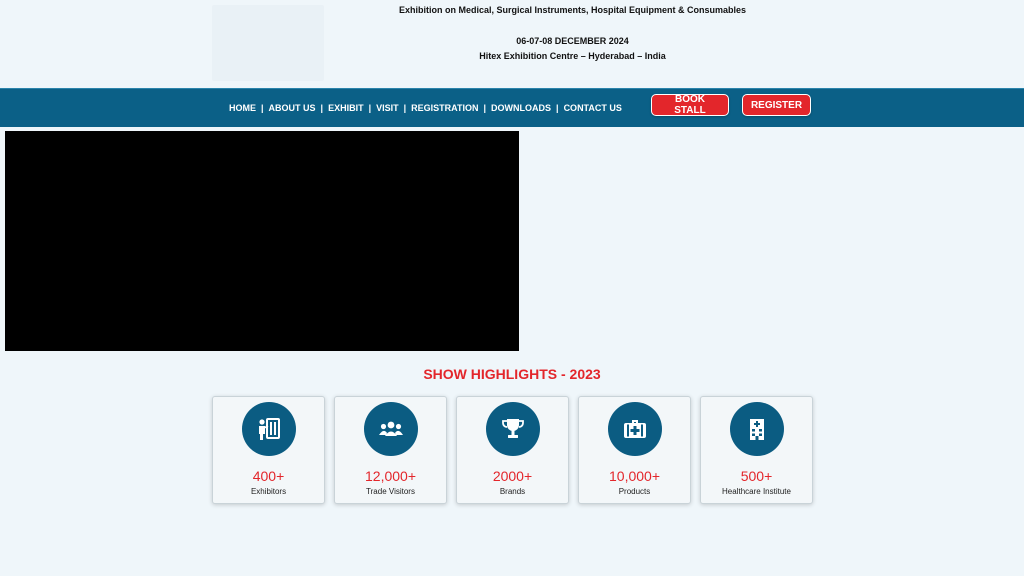 Image resolution: width=1024 pixels, height=576 pixels. What do you see at coordinates (521, 108) in the screenshot?
I see `nav-downloads: DOWNLOADS` at bounding box center [521, 108].